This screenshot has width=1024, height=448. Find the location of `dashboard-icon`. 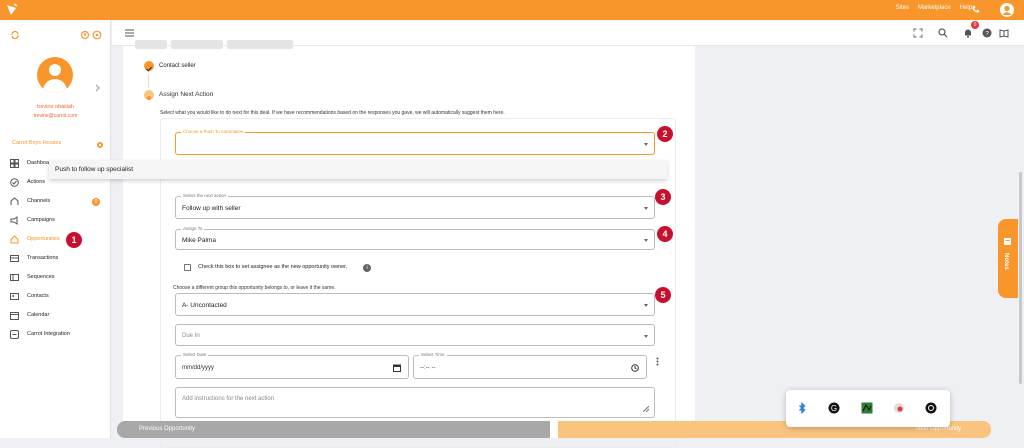

dashboard-icon is located at coordinates (14, 163).